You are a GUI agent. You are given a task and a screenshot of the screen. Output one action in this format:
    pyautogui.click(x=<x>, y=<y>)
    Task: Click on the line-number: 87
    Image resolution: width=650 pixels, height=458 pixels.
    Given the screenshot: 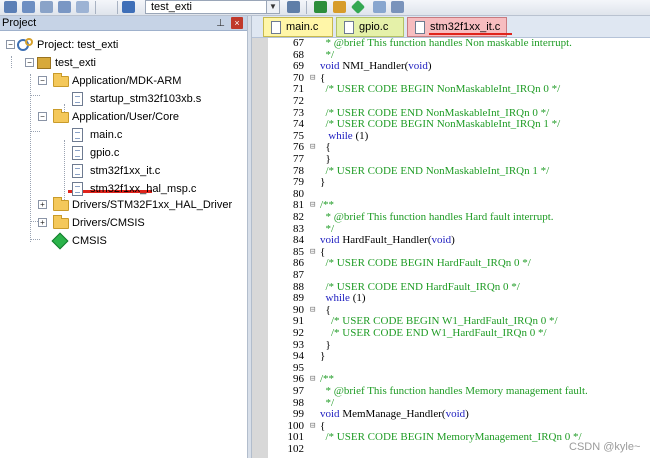 What is the action you would take?
    pyautogui.click(x=298, y=275)
    